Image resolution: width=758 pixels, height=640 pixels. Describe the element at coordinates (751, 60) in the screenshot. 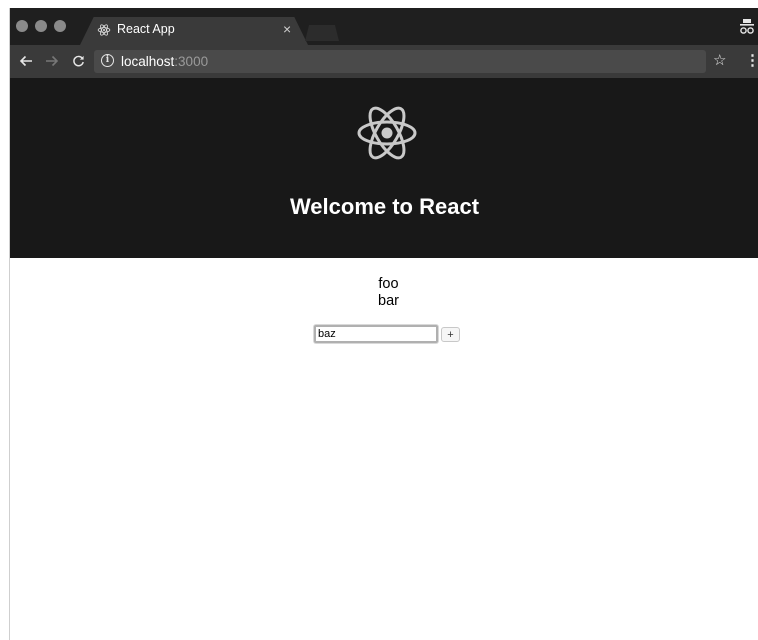

I see `kebab-menu-icon: ⋮` at that location.